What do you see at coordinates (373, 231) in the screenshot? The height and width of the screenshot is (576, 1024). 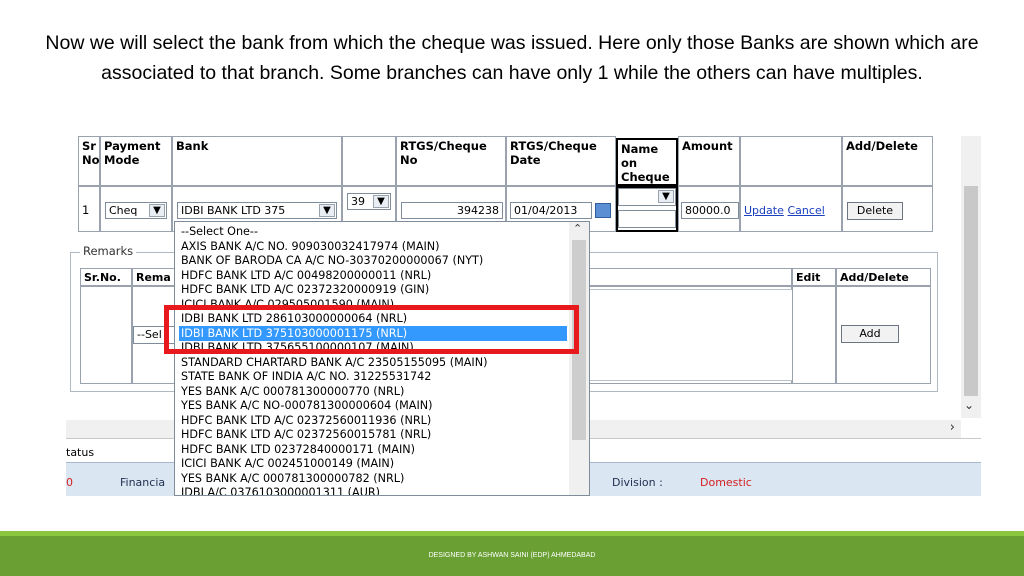 I see `bank-option: --Select One--` at bounding box center [373, 231].